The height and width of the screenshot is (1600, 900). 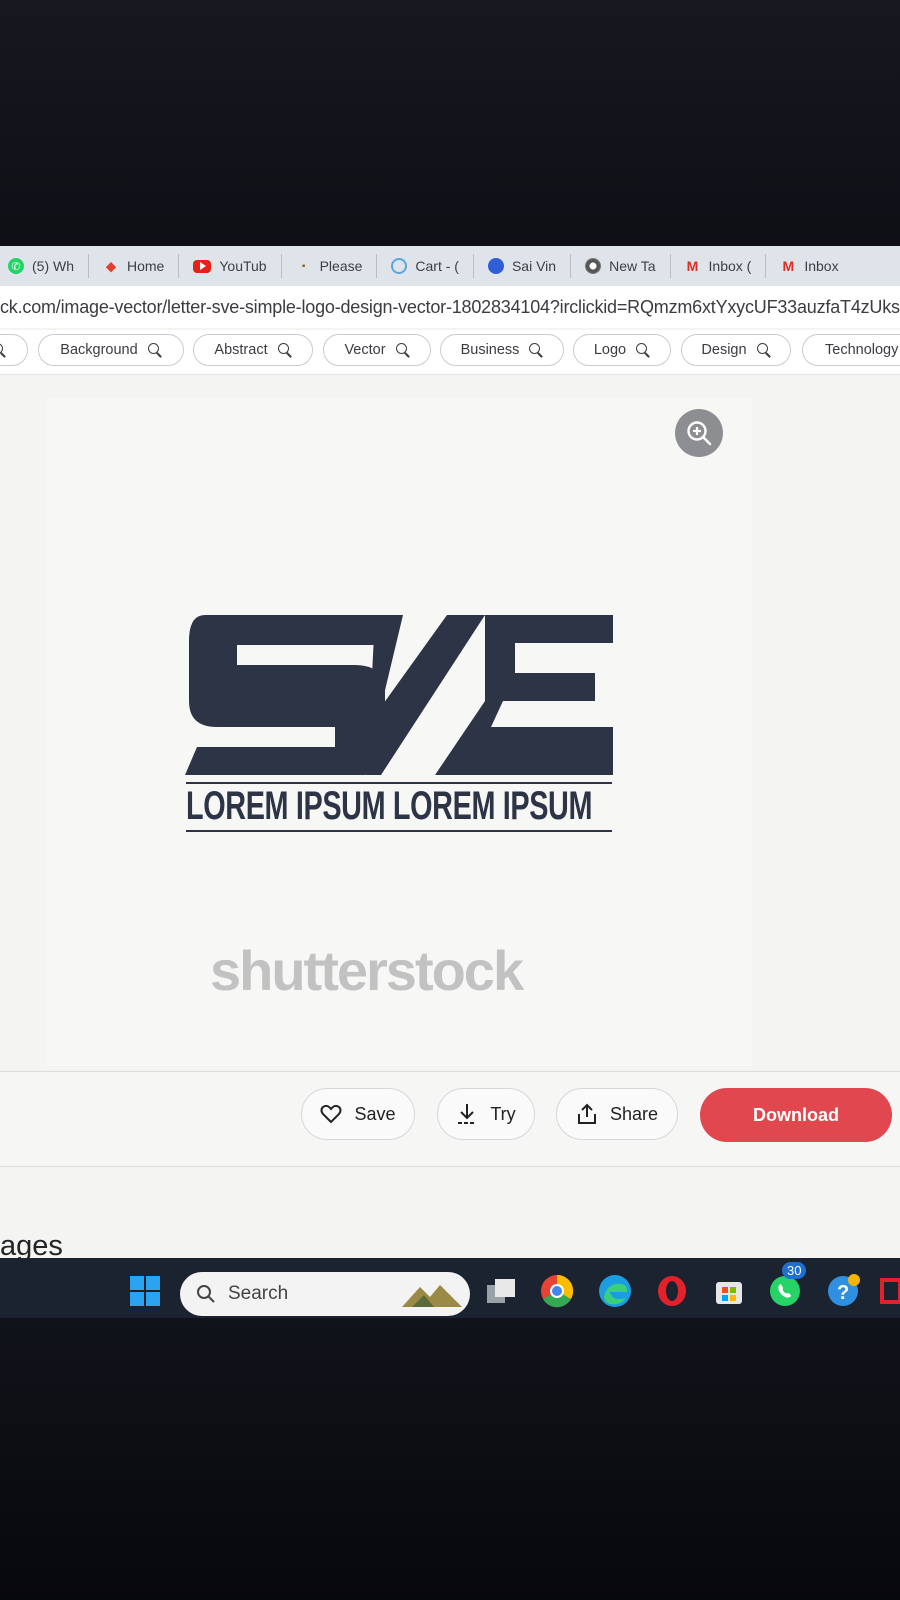 I want to click on task-view-button, so click(x=501, y=1291).